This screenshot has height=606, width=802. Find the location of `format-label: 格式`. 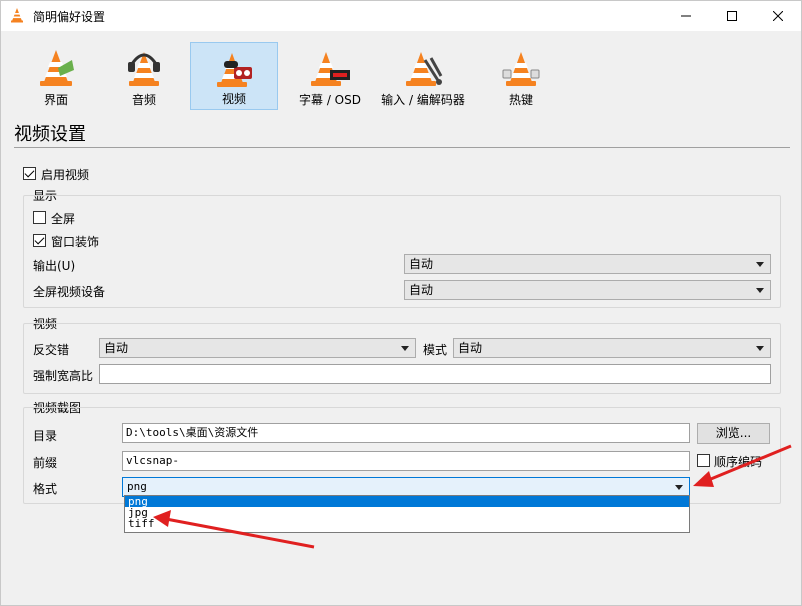

format-label: 格式 is located at coordinates (45, 489).